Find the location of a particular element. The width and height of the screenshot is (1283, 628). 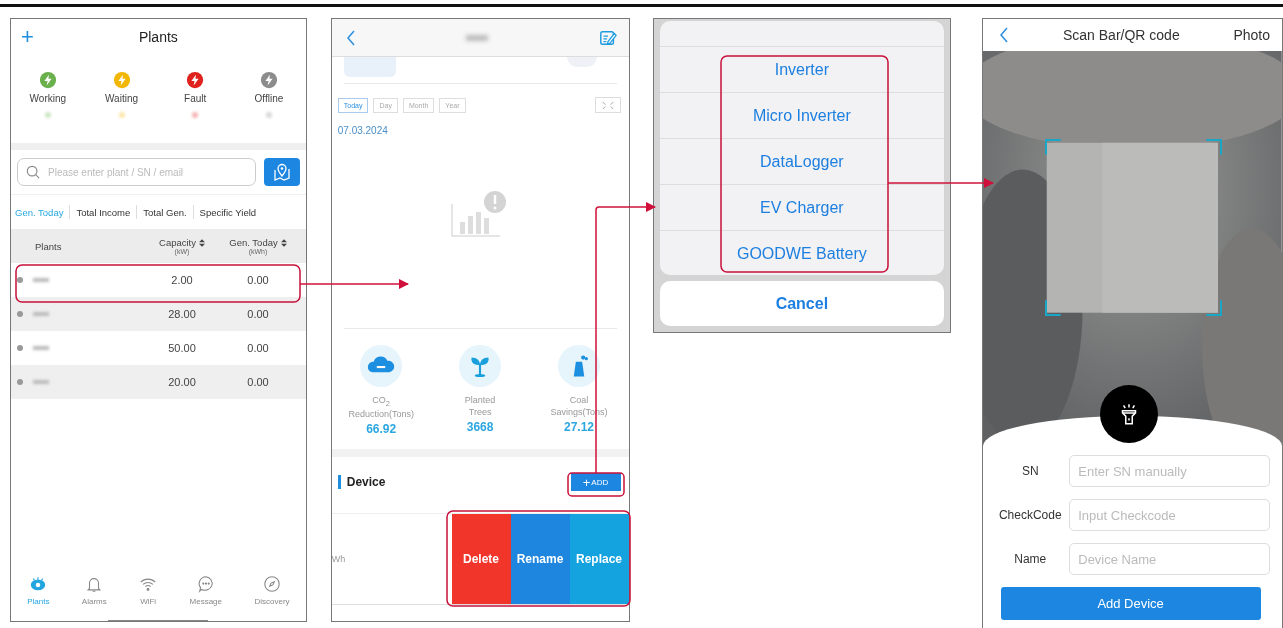

compass-icon is located at coordinates (272, 584).